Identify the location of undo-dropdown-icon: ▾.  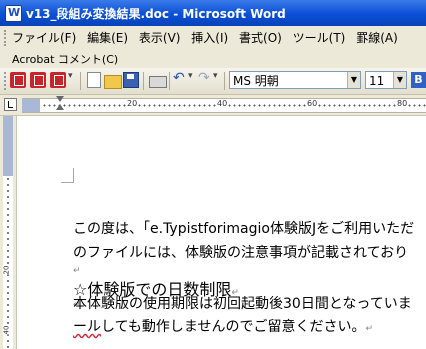
(190, 76).